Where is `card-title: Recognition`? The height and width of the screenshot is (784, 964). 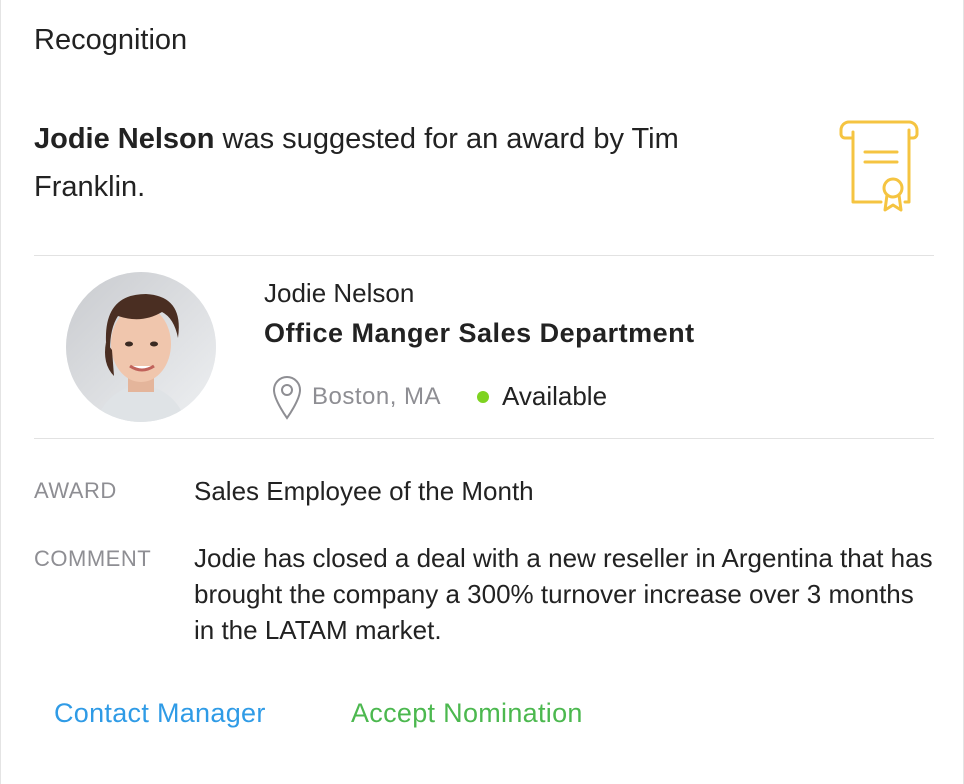 card-title: Recognition is located at coordinates (111, 40).